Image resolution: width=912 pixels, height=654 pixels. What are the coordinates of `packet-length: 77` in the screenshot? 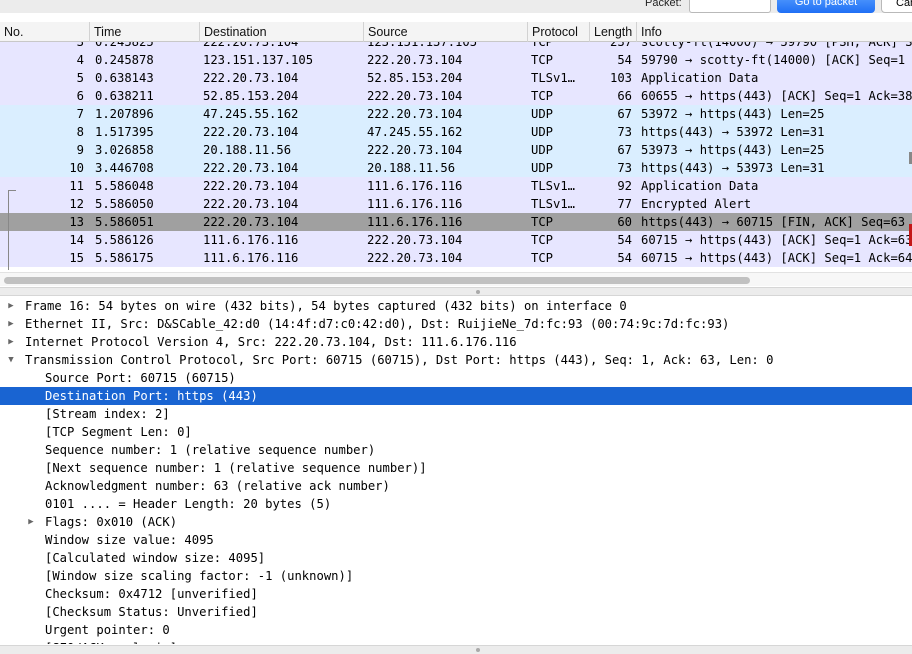 It's located at (624, 204).